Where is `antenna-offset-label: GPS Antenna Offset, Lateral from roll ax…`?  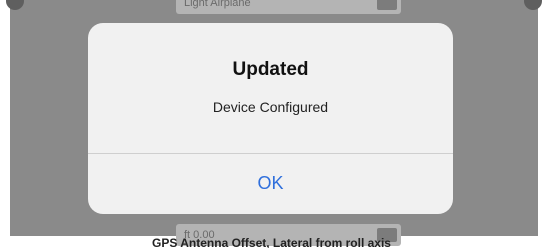
antenna-offset-label: GPS Antenna Offset, Lateral from roll ax… is located at coordinates (271, 242).